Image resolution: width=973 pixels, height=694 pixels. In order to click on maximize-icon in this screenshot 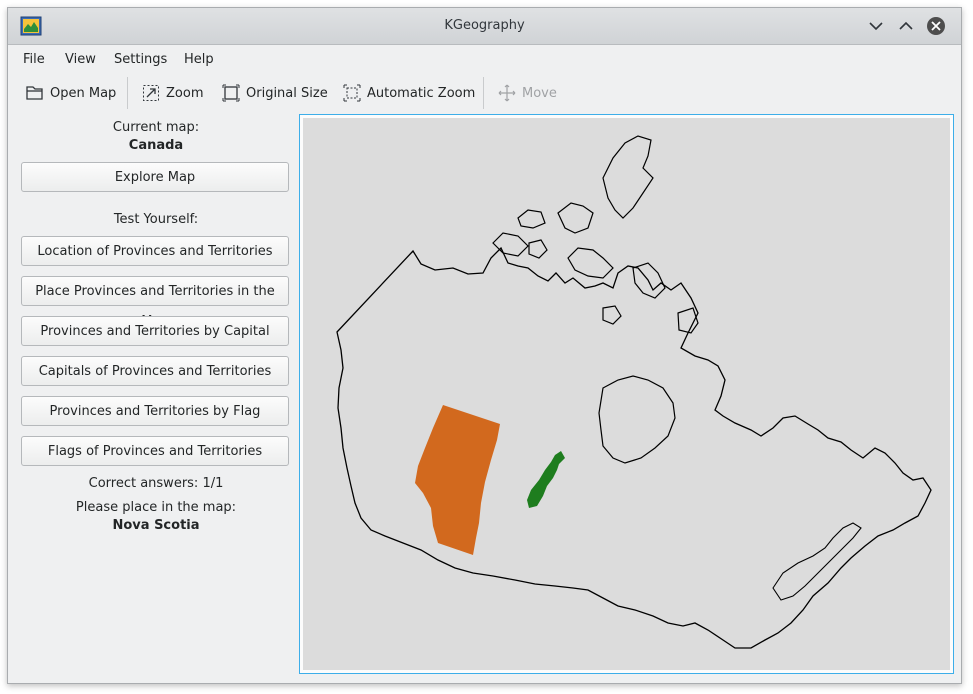, I will do `click(906, 26)`.